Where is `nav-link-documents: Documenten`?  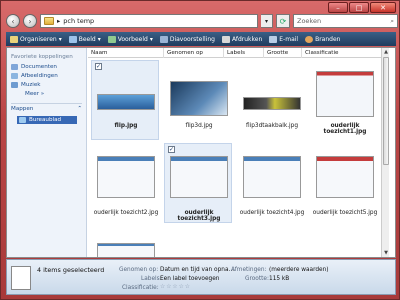
nav-link-documents: Documenten is located at coordinates (46, 67).